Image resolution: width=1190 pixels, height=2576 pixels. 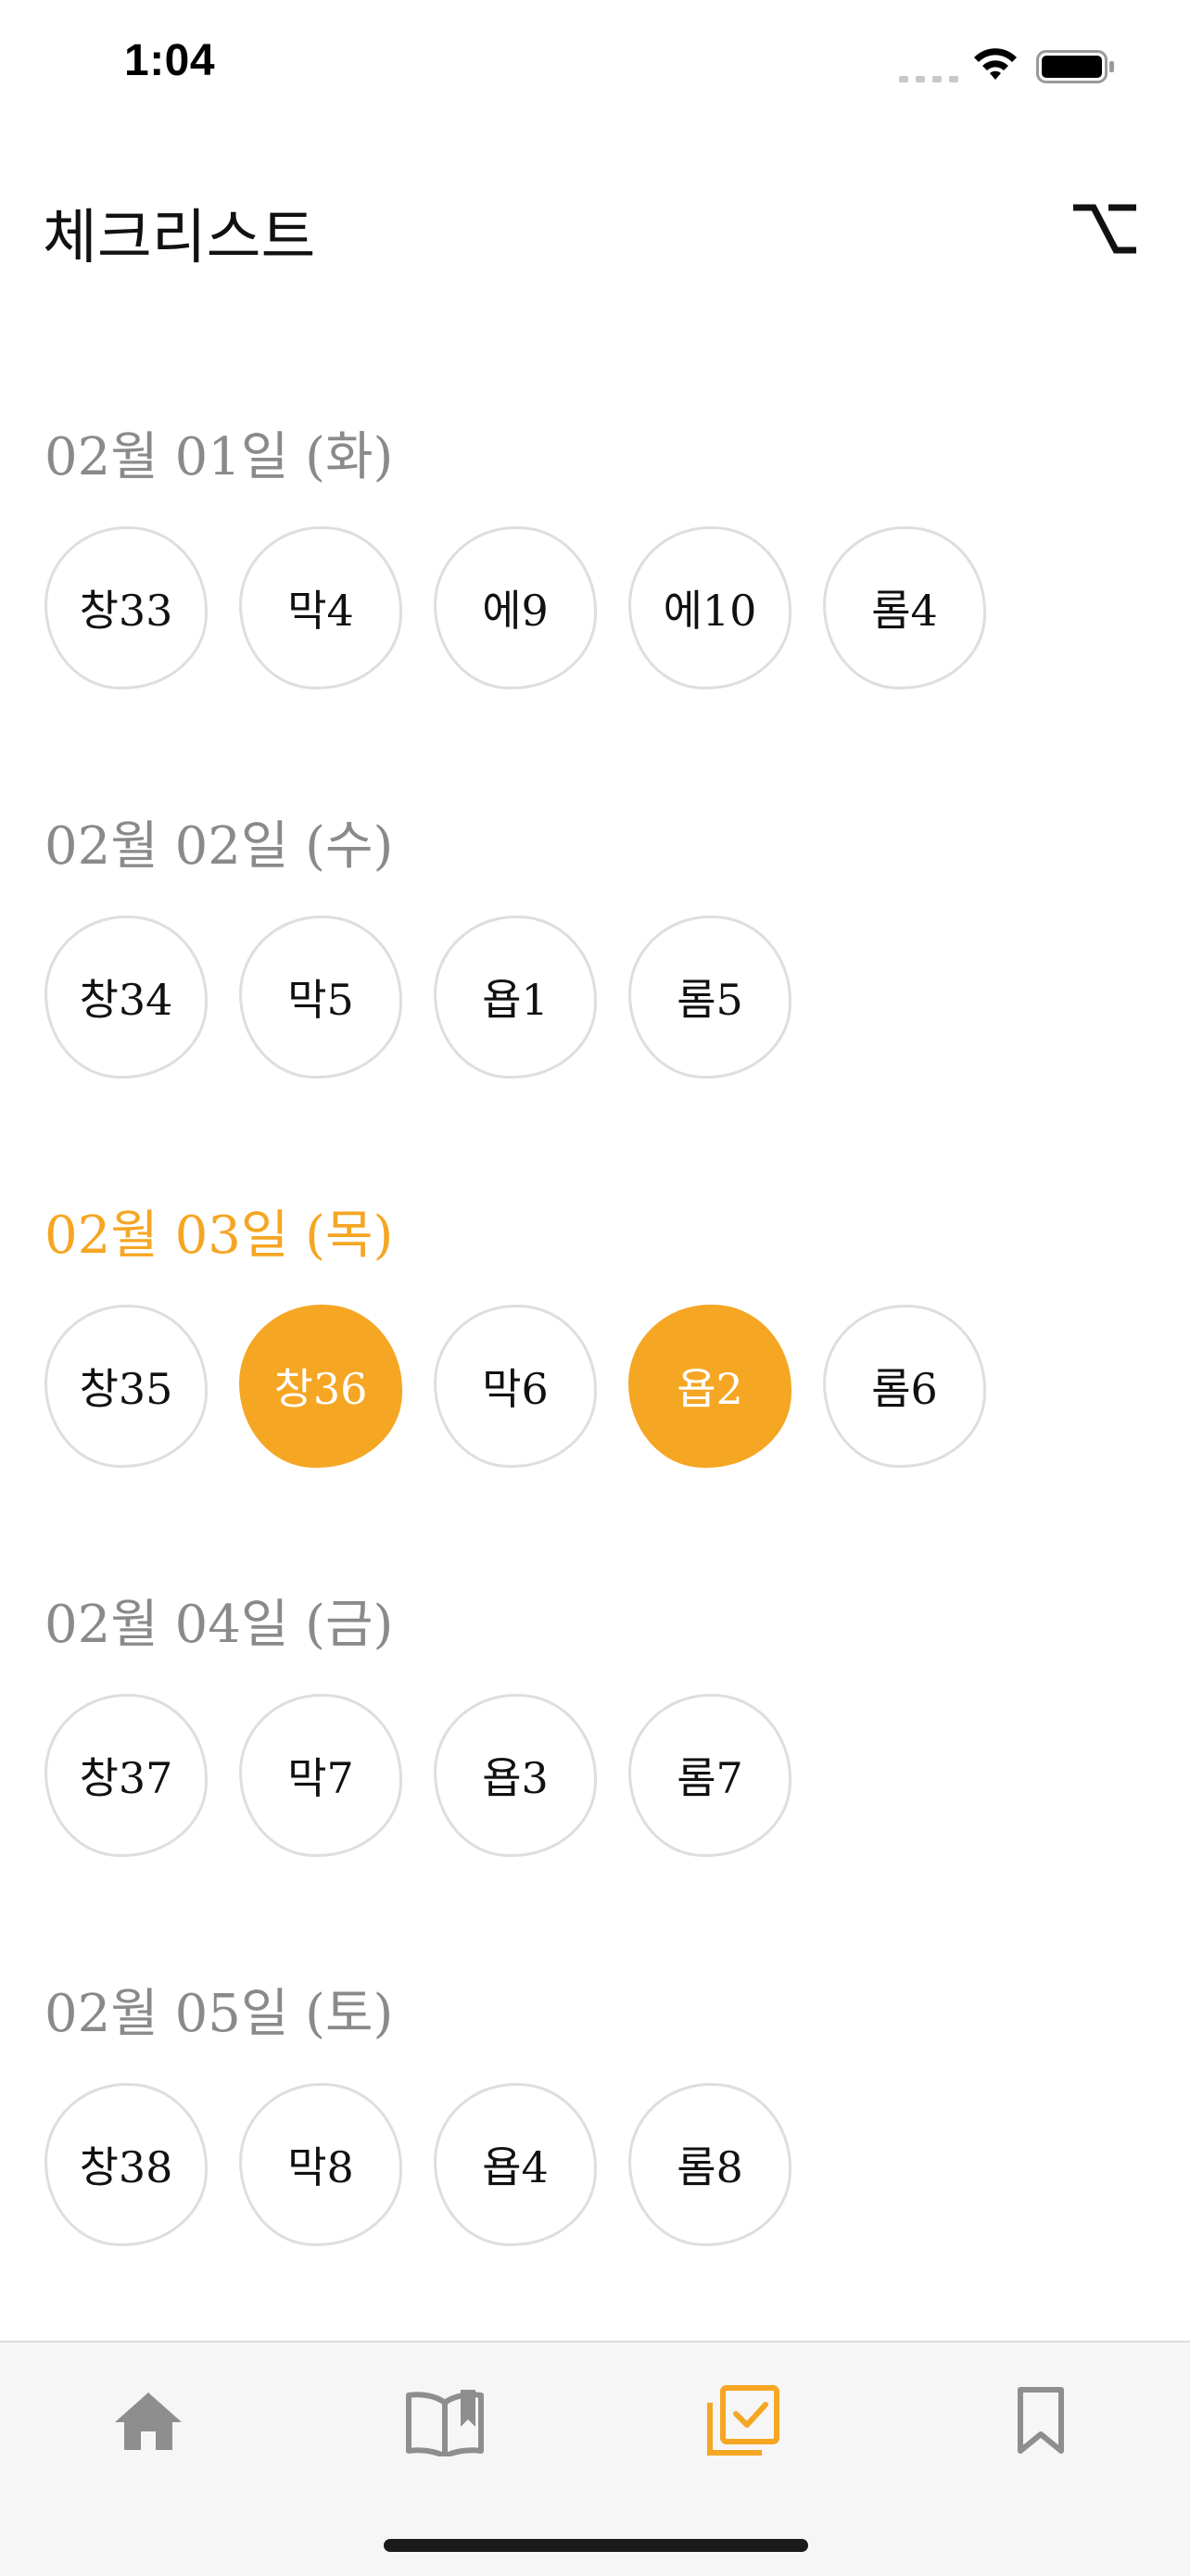 What do you see at coordinates (1103, 230) in the screenshot?
I see `option-key-icon` at bounding box center [1103, 230].